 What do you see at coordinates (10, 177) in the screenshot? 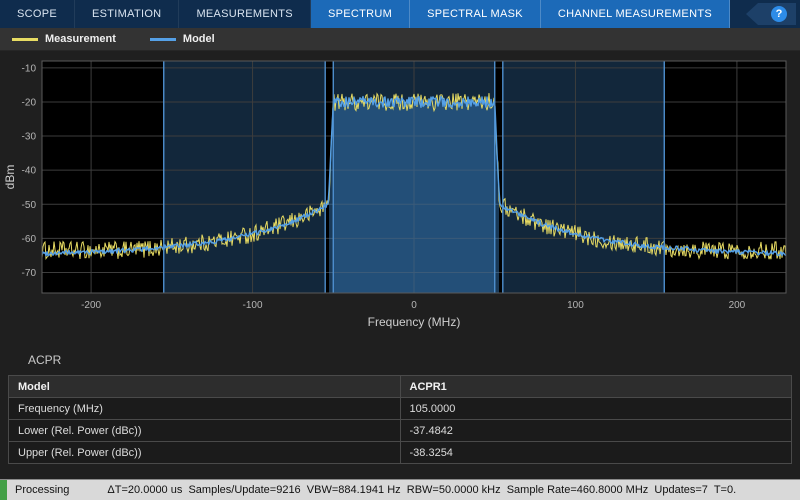
I see `y-axis-label: dBm` at bounding box center [10, 177].